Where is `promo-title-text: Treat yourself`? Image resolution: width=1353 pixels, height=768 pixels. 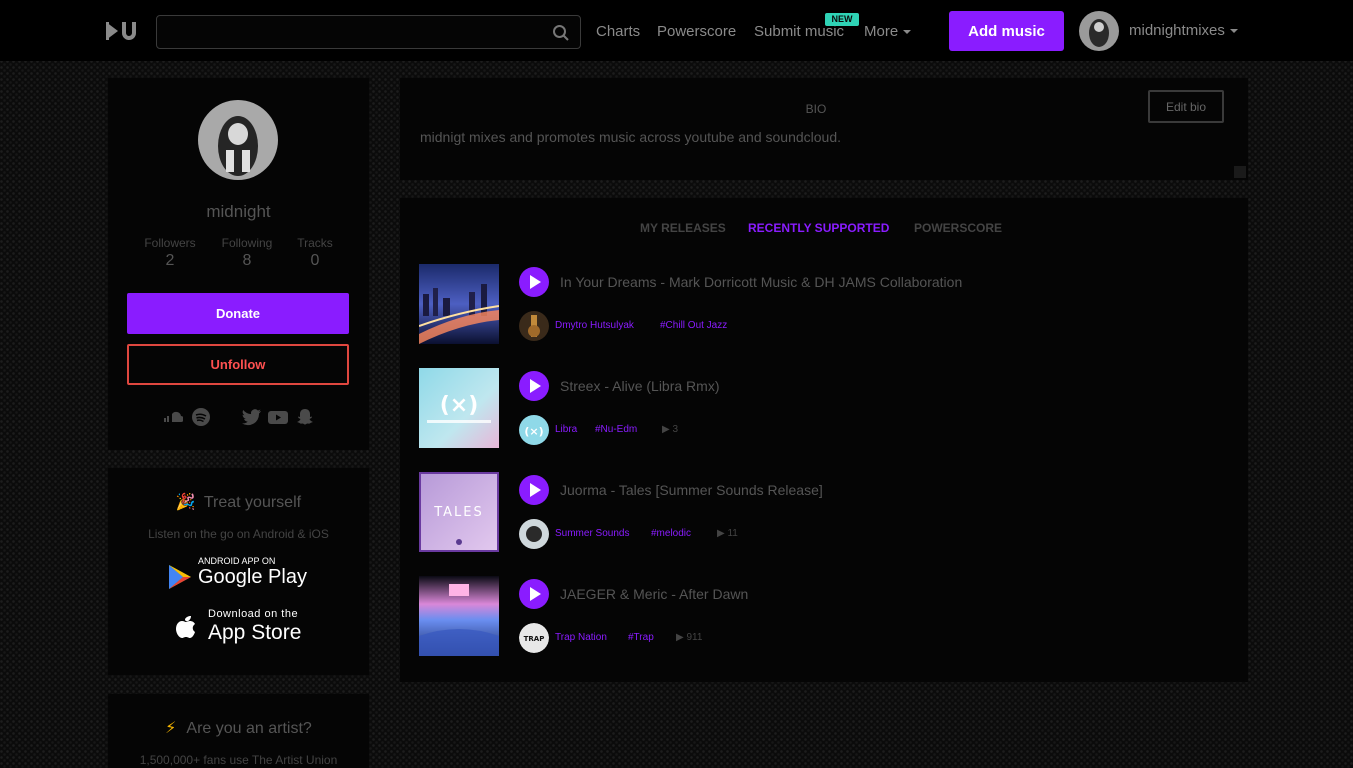 promo-title-text: Treat yourself is located at coordinates (252, 502).